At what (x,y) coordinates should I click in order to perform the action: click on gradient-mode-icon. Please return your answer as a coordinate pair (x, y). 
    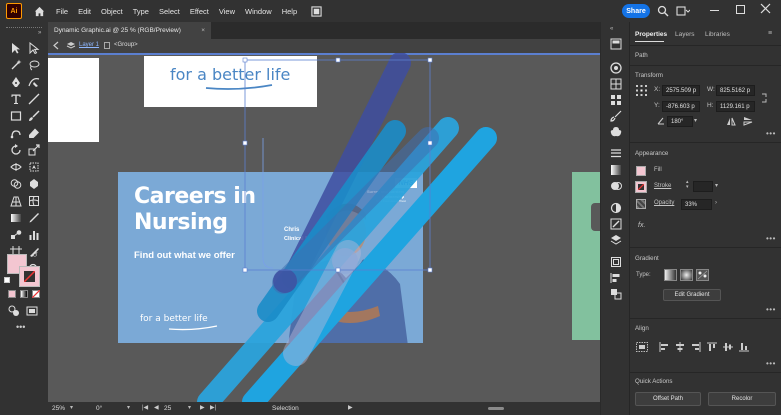
    Looking at the image, I should click on (24, 294).